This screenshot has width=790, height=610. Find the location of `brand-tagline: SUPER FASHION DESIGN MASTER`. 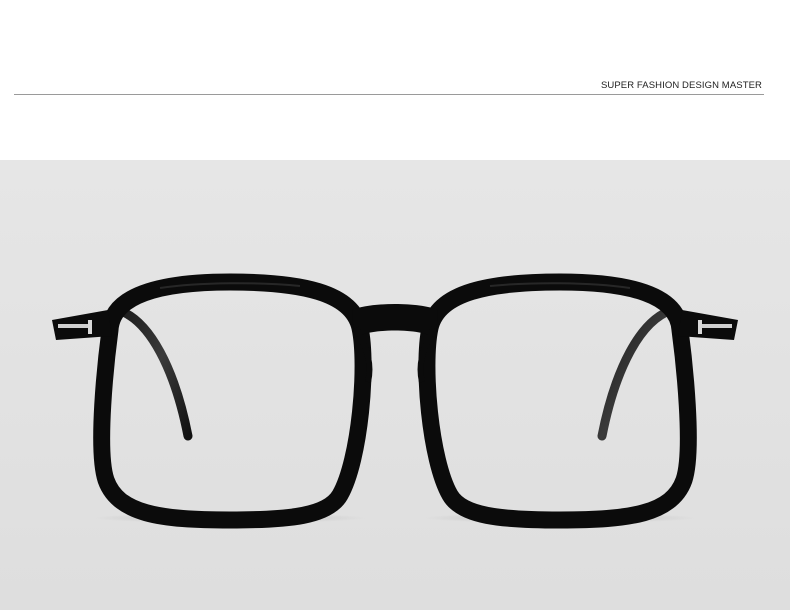

brand-tagline: SUPER FASHION DESIGN MASTER is located at coordinates (681, 85).